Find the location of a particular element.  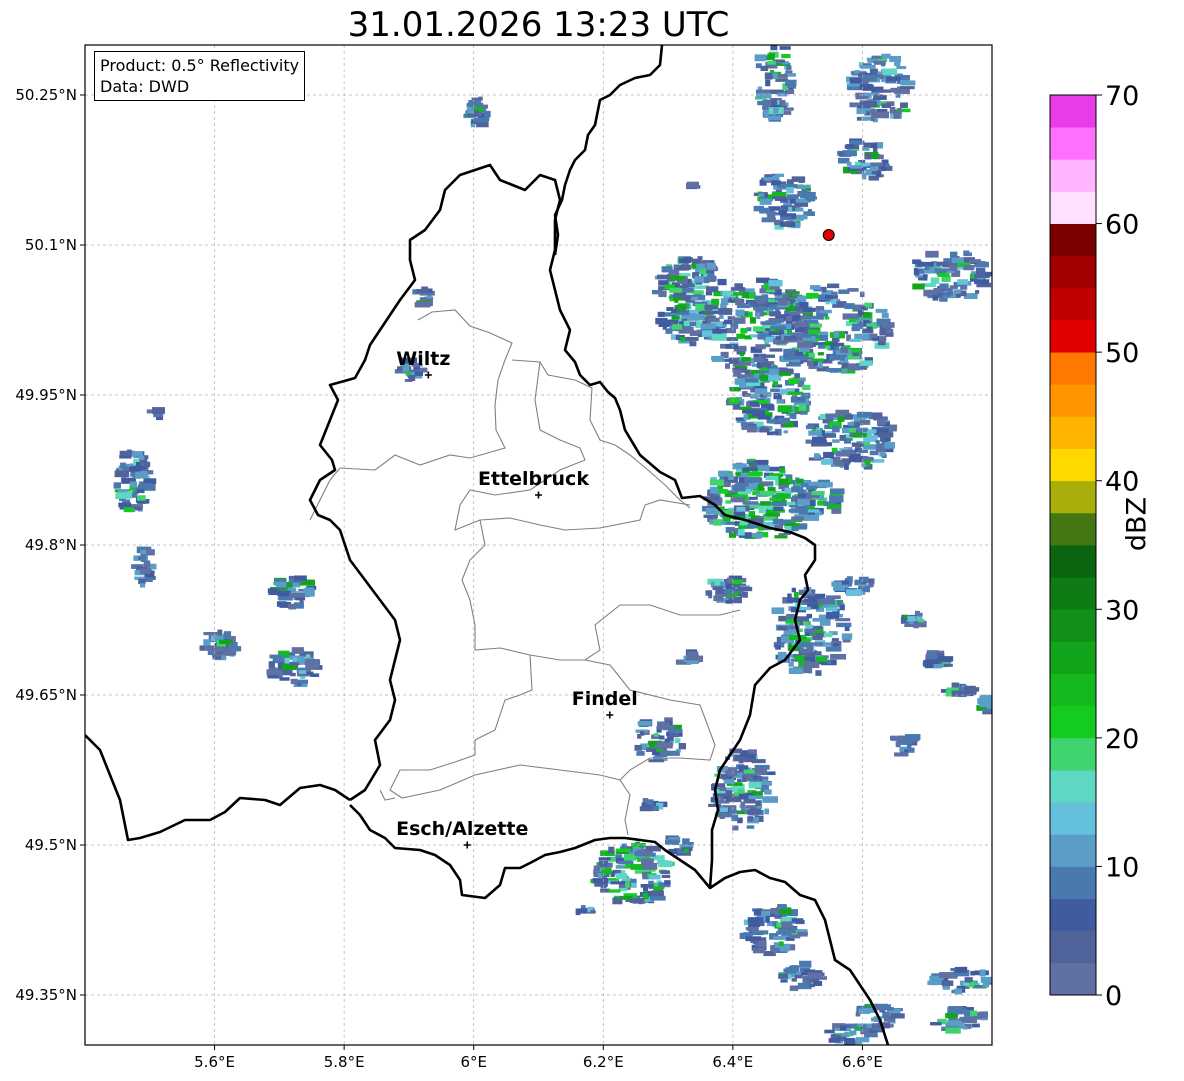

city-label: Wiltz is located at coordinates (423, 359).